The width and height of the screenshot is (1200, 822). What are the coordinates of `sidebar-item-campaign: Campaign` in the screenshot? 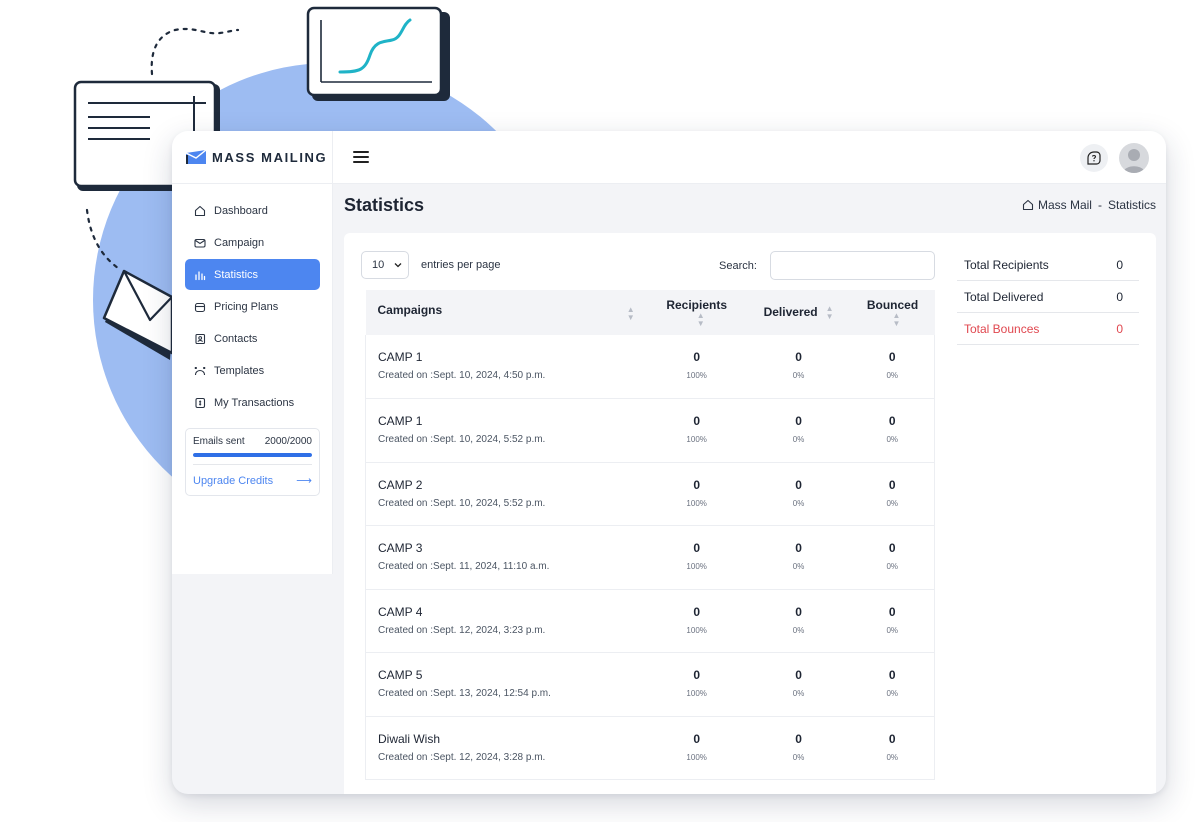 It's located at (252, 242).